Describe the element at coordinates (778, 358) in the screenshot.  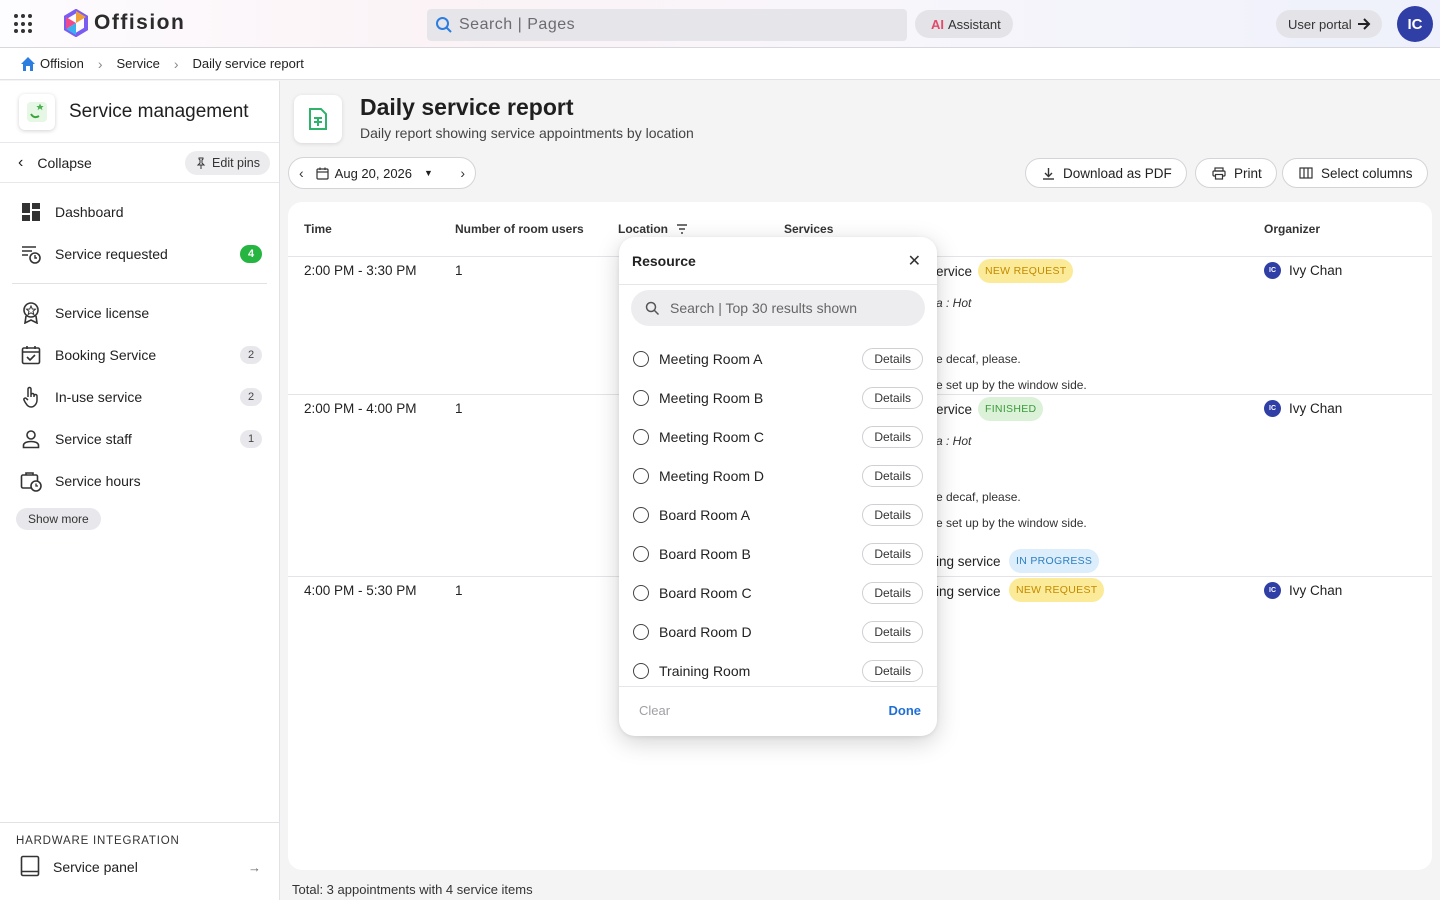
I see `resource-option: Meeting Room A Details` at that location.